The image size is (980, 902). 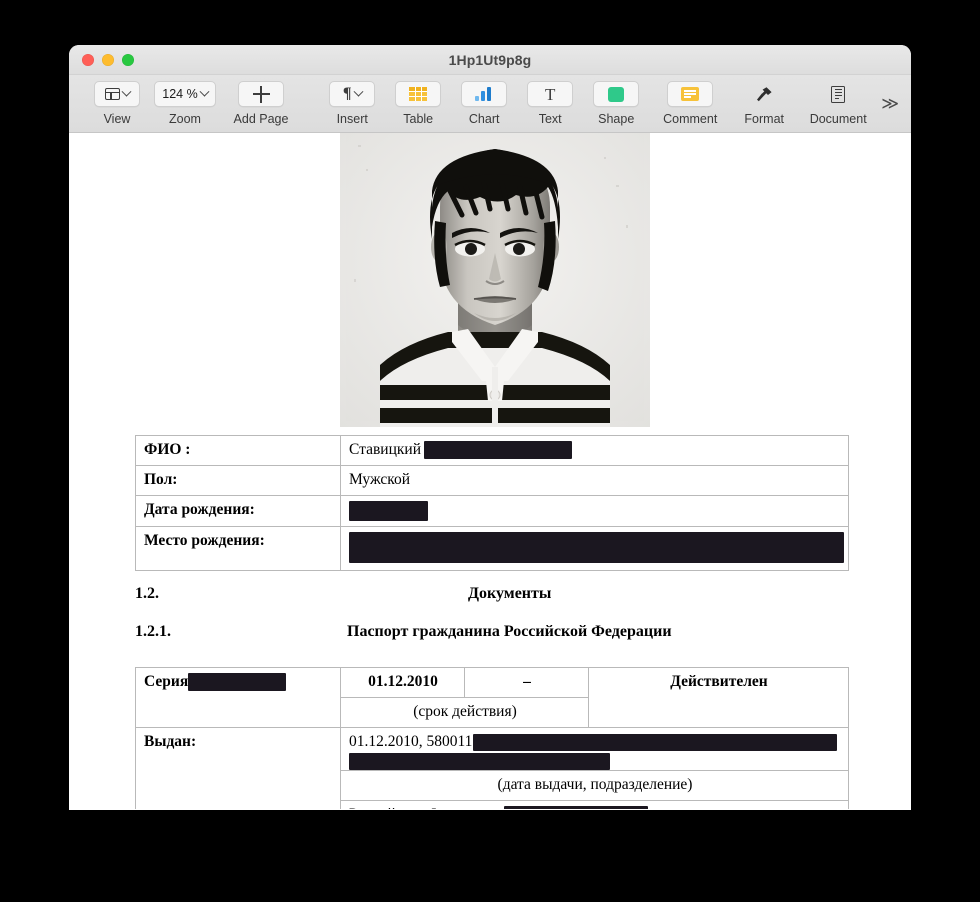 What do you see at coordinates (418, 119) in the screenshot?
I see `toolbar-label-table: Table` at bounding box center [418, 119].